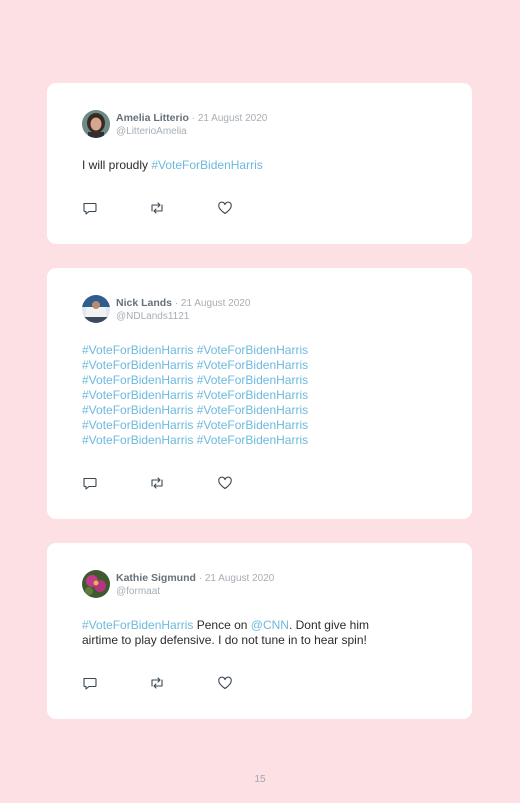  Describe the element at coordinates (144, 303) in the screenshot. I see `display-name: Nick Lands` at that location.